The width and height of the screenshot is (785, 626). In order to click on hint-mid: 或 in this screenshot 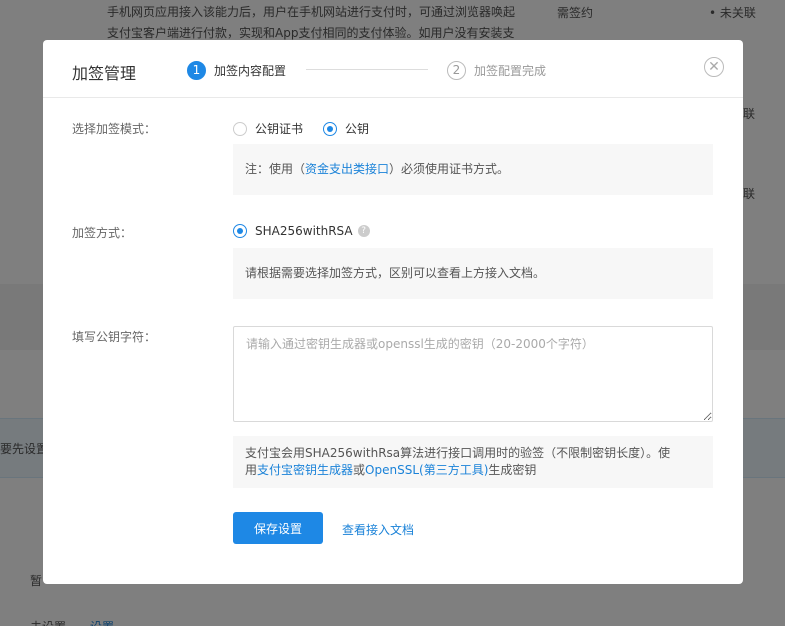, I will do `click(359, 470)`.